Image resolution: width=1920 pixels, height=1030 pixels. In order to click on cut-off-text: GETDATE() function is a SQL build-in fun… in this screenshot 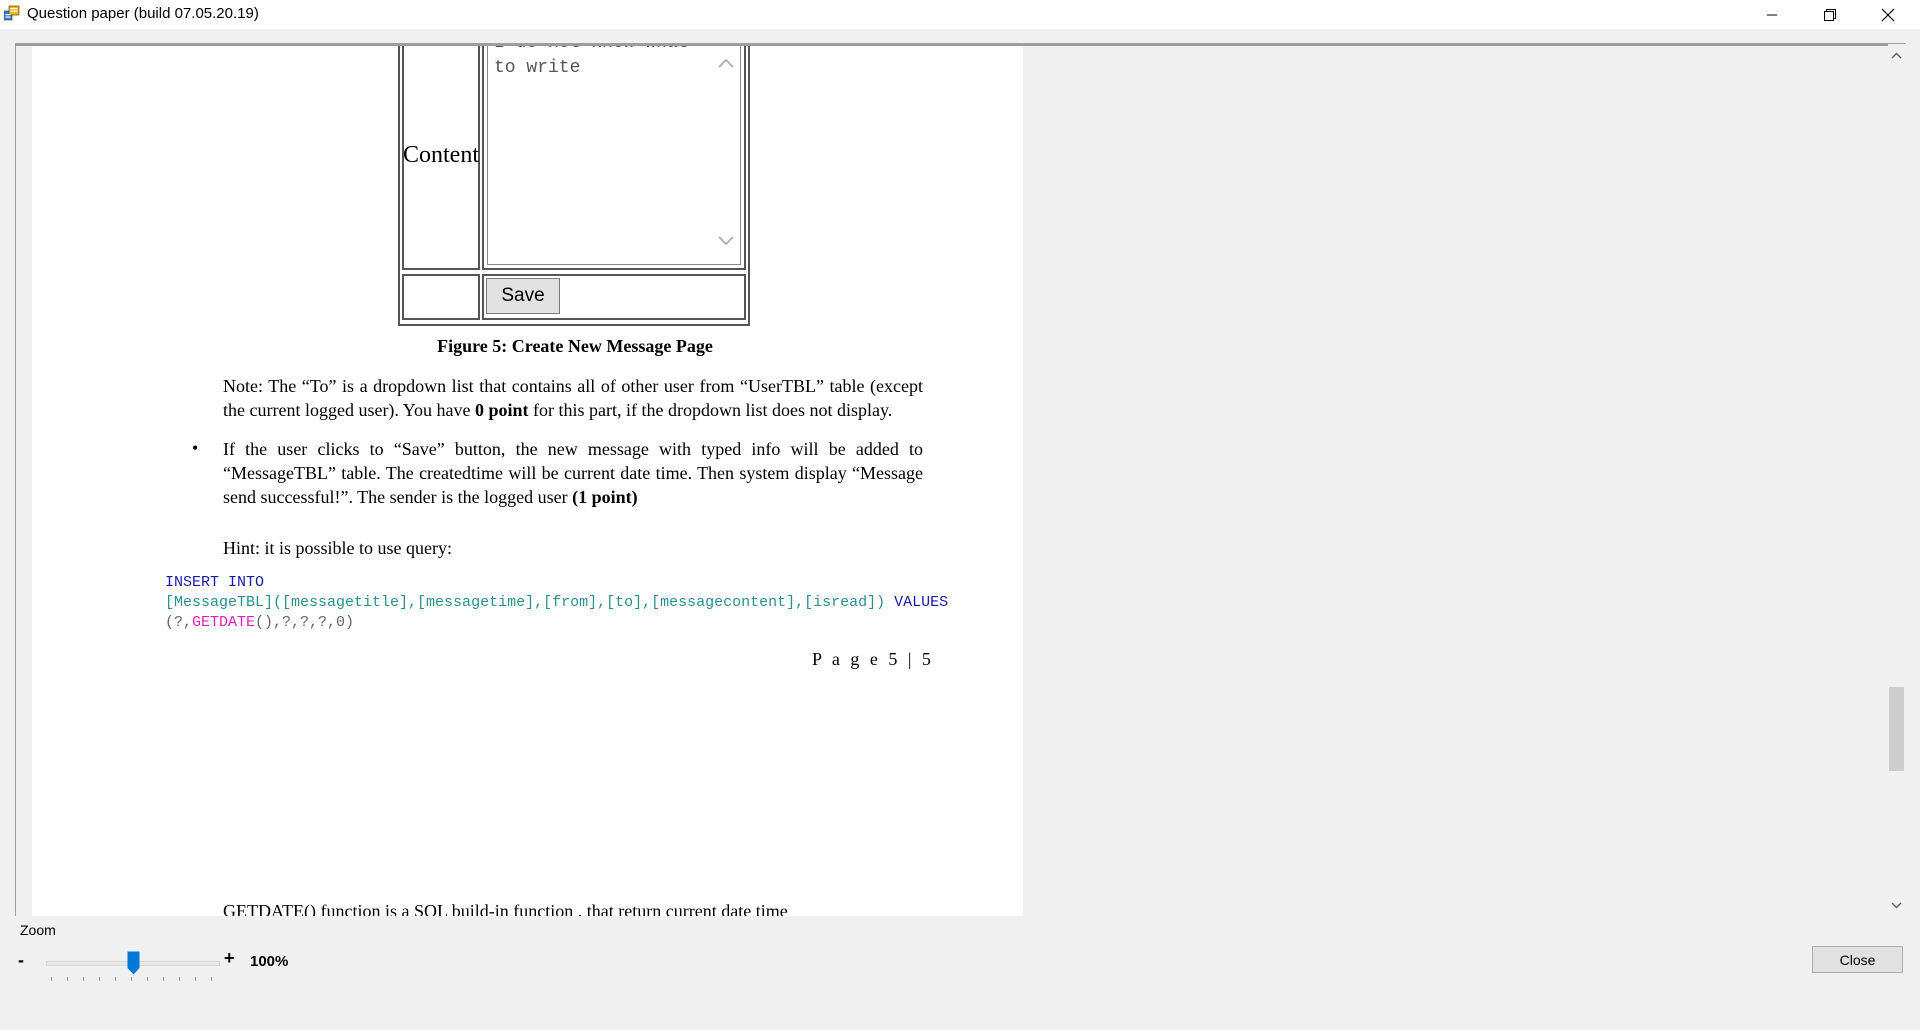, I will do `click(505, 908)`.